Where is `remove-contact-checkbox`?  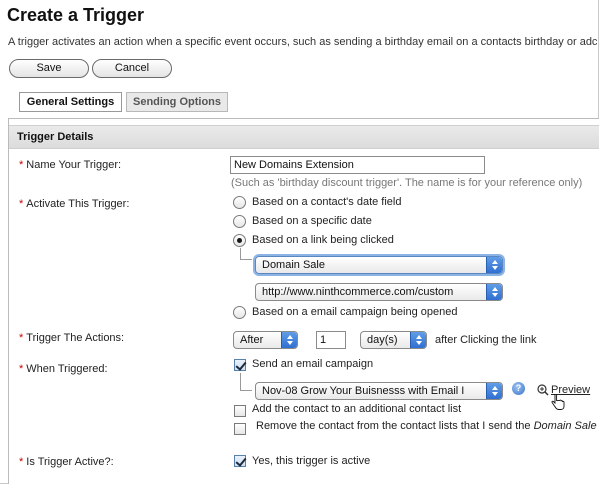
remove-contact-checkbox is located at coordinates (240, 429).